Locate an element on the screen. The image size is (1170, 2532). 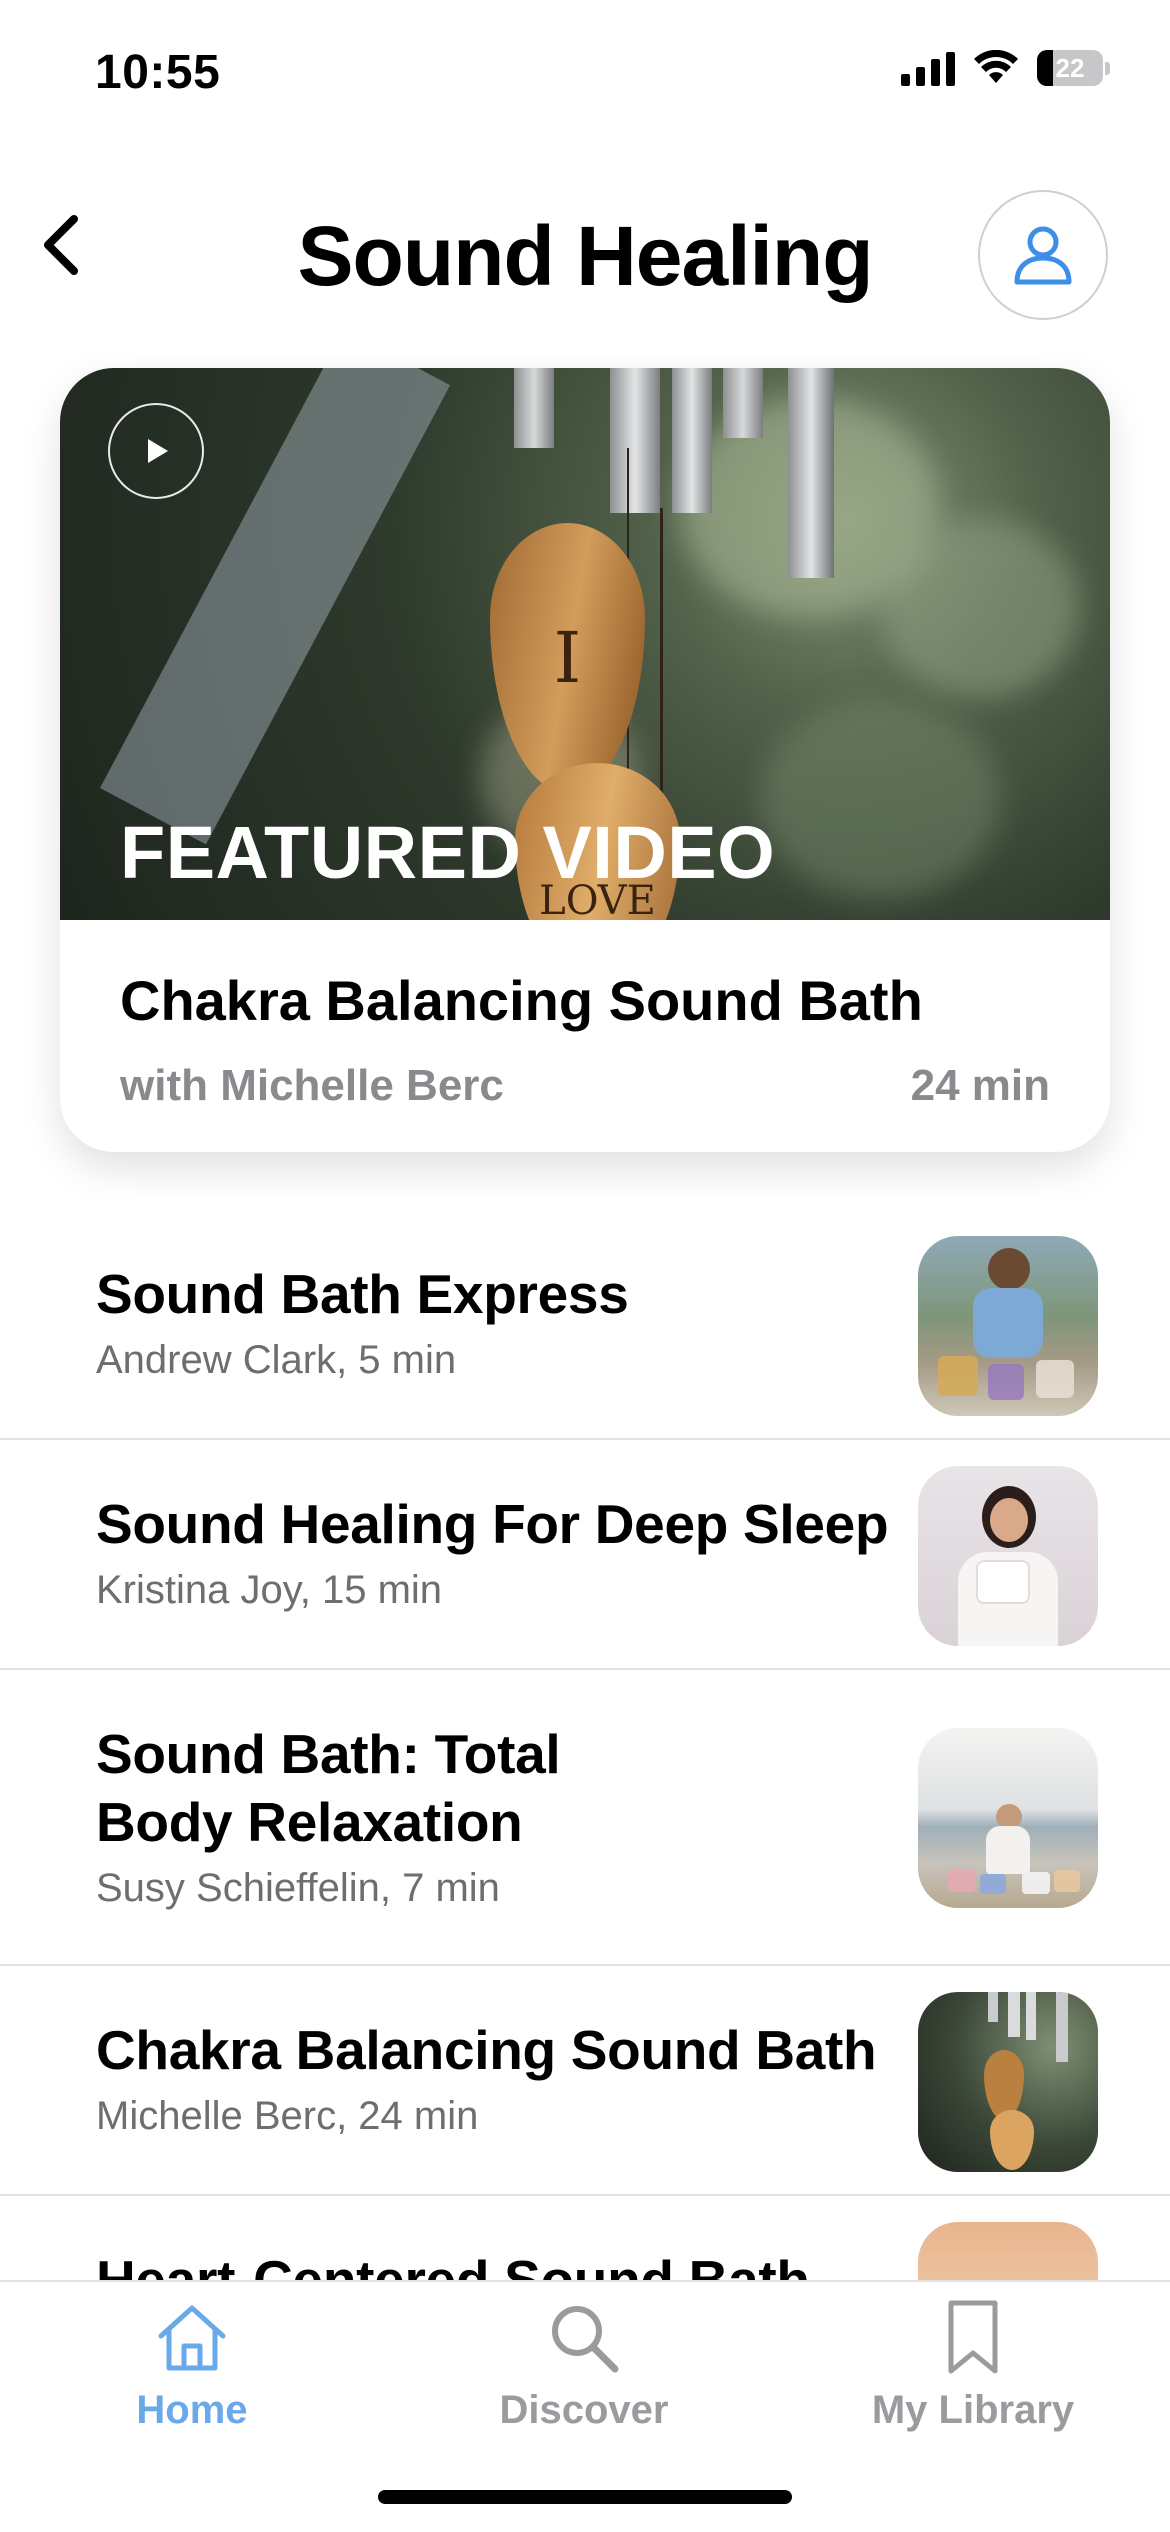
tab-discover-label: Discover is located at coordinates (584, 2410).